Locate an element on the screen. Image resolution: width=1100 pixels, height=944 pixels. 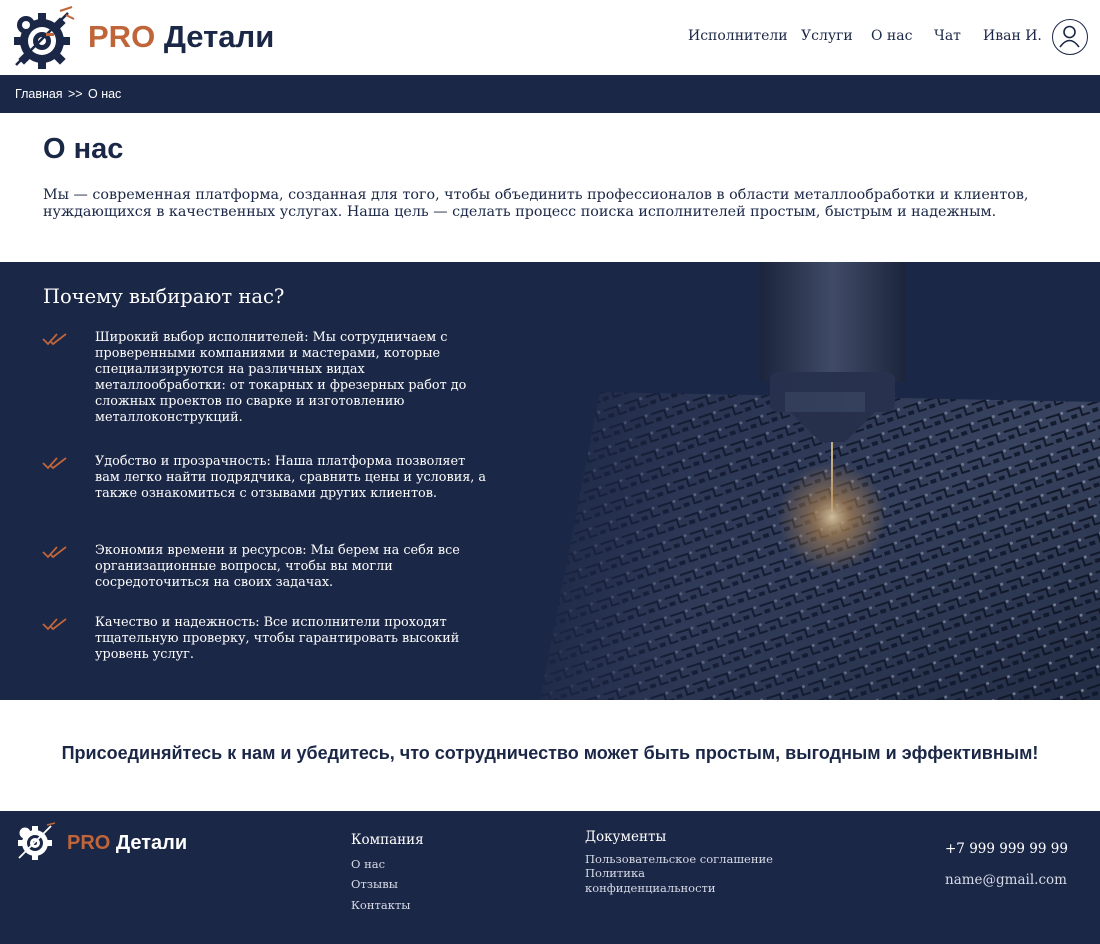
footer-brand-logo: PRO Детали is located at coordinates (127, 843).